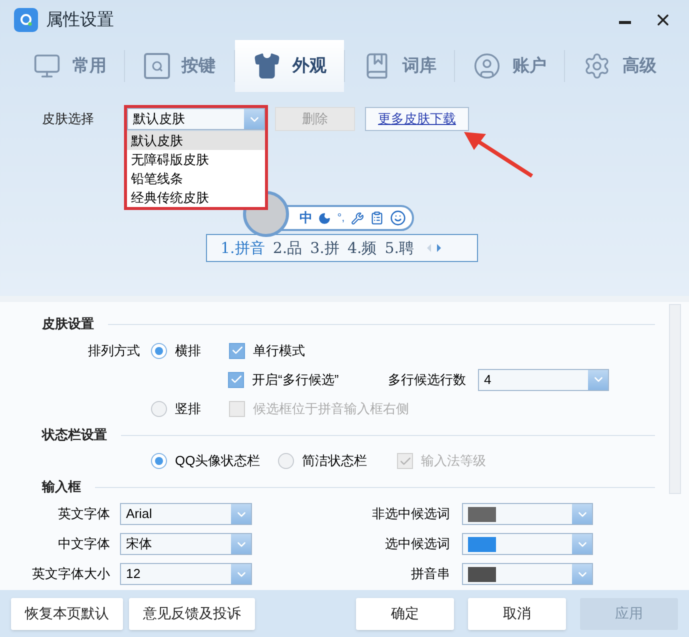 This screenshot has height=637, width=689. What do you see at coordinates (242, 248) in the screenshot?
I see `candidate-word: 1.拼音` at bounding box center [242, 248].